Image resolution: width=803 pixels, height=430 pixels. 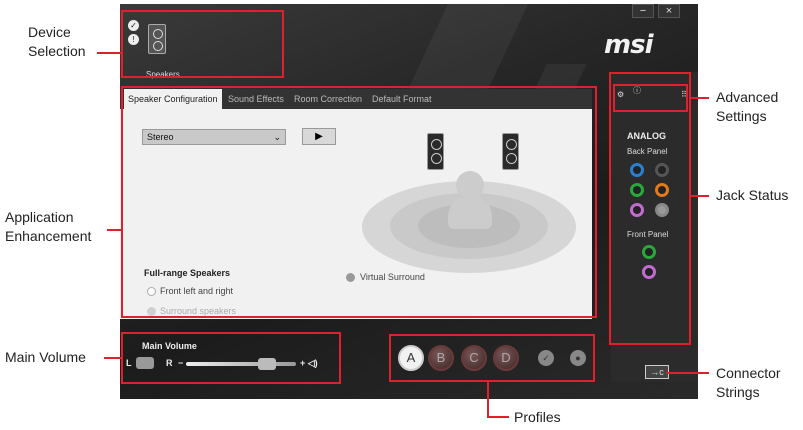 I want to click on main-volume-highlight, so click(x=231, y=358).